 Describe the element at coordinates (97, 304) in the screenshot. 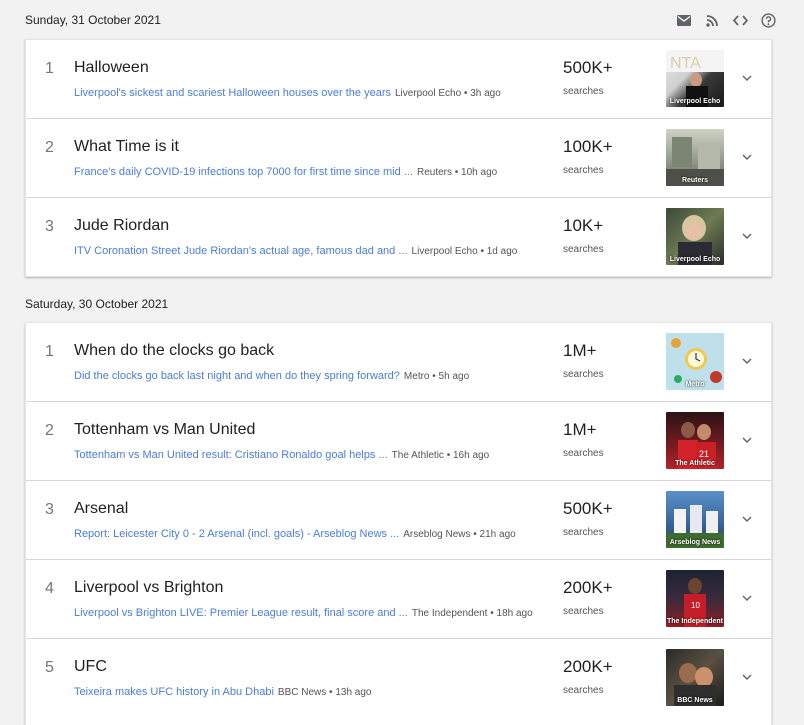

I see `day-header: Saturday, 30 October 2021` at that location.